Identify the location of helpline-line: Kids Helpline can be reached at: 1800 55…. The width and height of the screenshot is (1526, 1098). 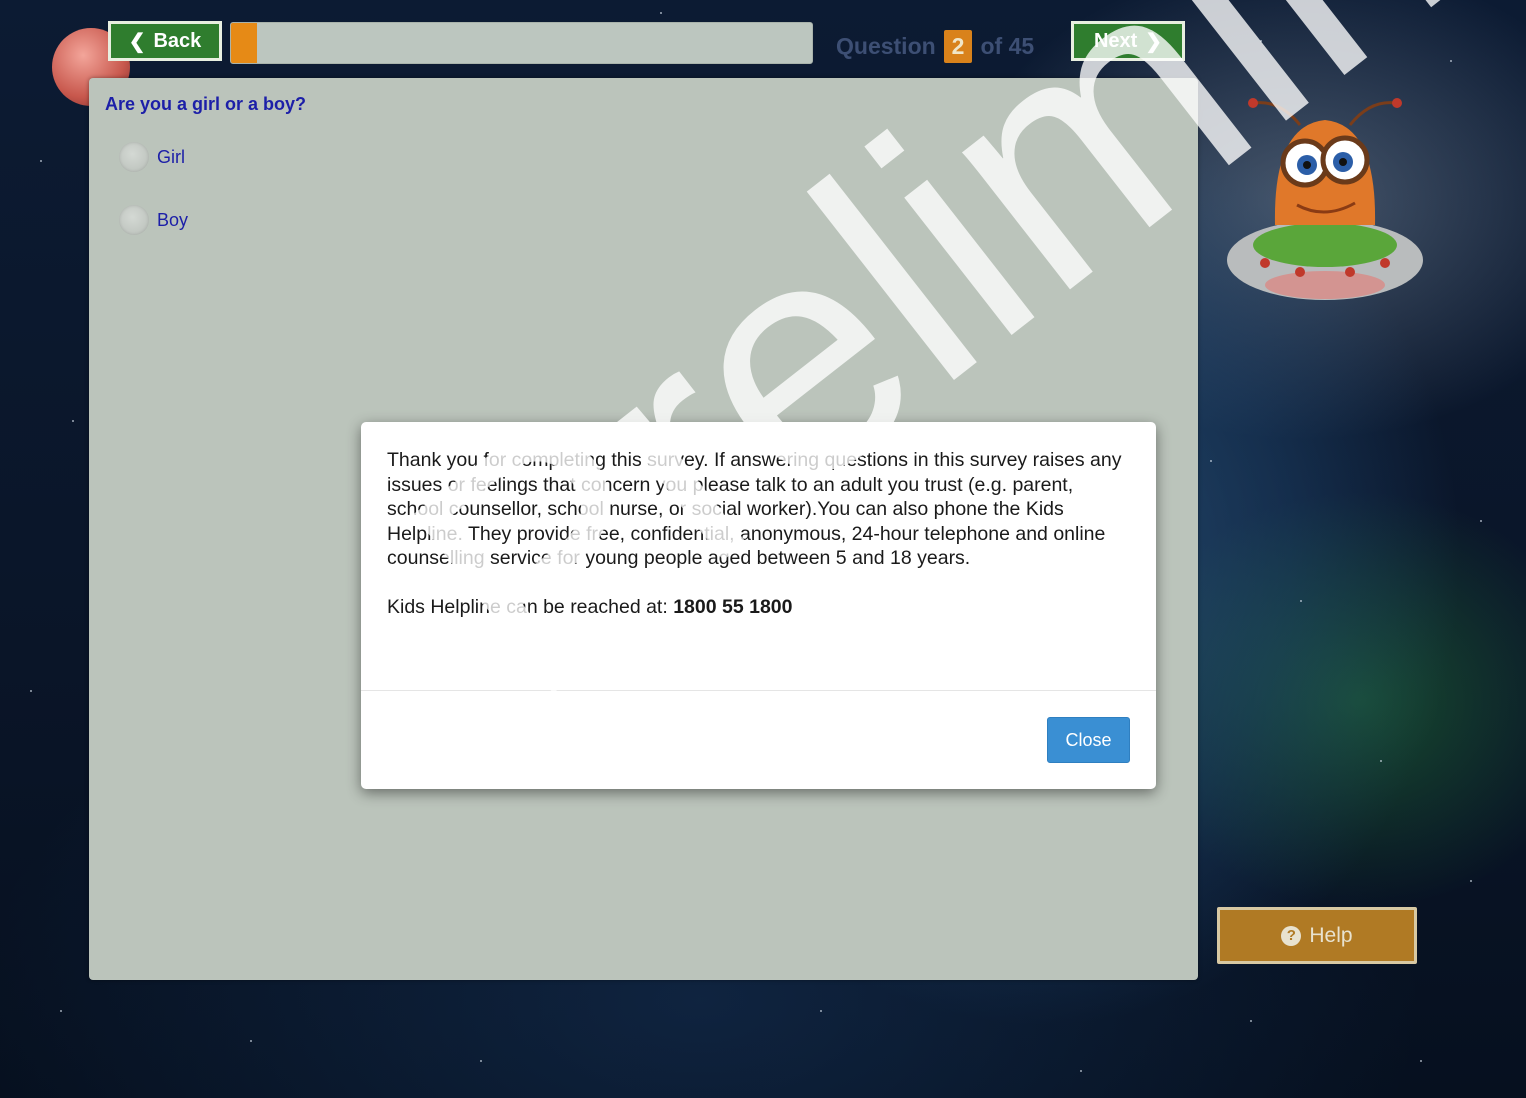
(757, 607).